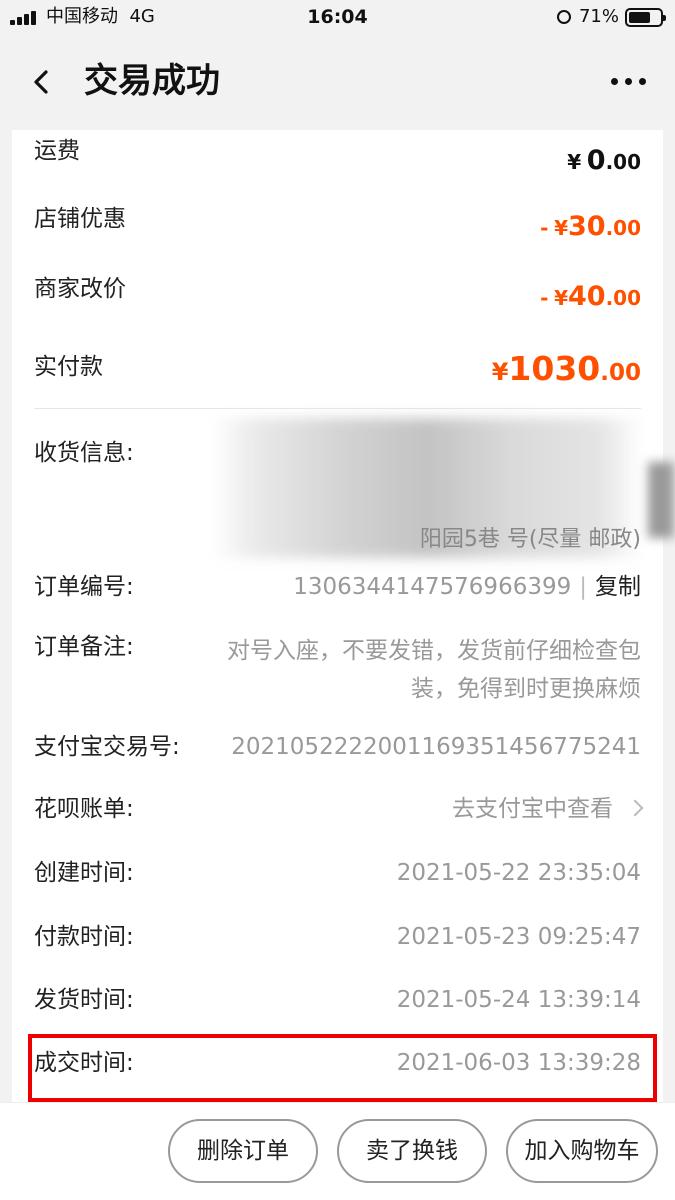  Describe the element at coordinates (661, 500) in the screenshot. I see `redacted-mark` at that location.